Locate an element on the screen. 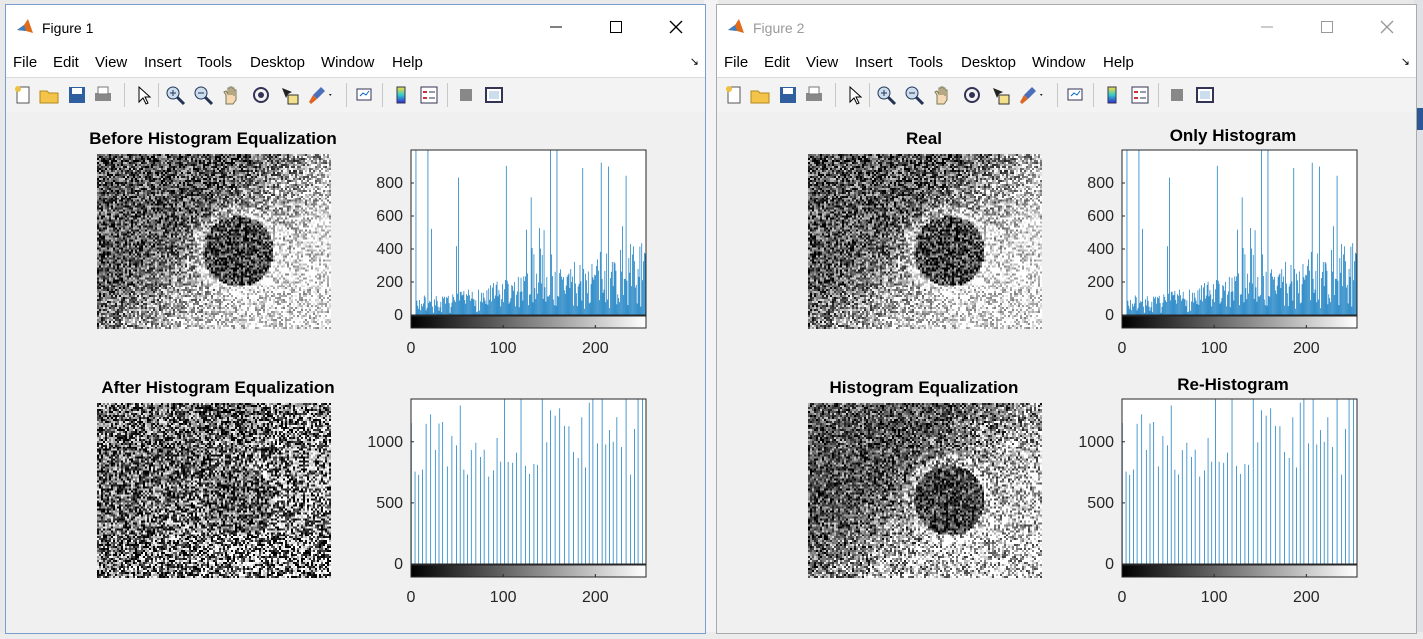 This screenshot has width=1423, height=639. title-bar: Figure 2 is located at coordinates (1066, 27).